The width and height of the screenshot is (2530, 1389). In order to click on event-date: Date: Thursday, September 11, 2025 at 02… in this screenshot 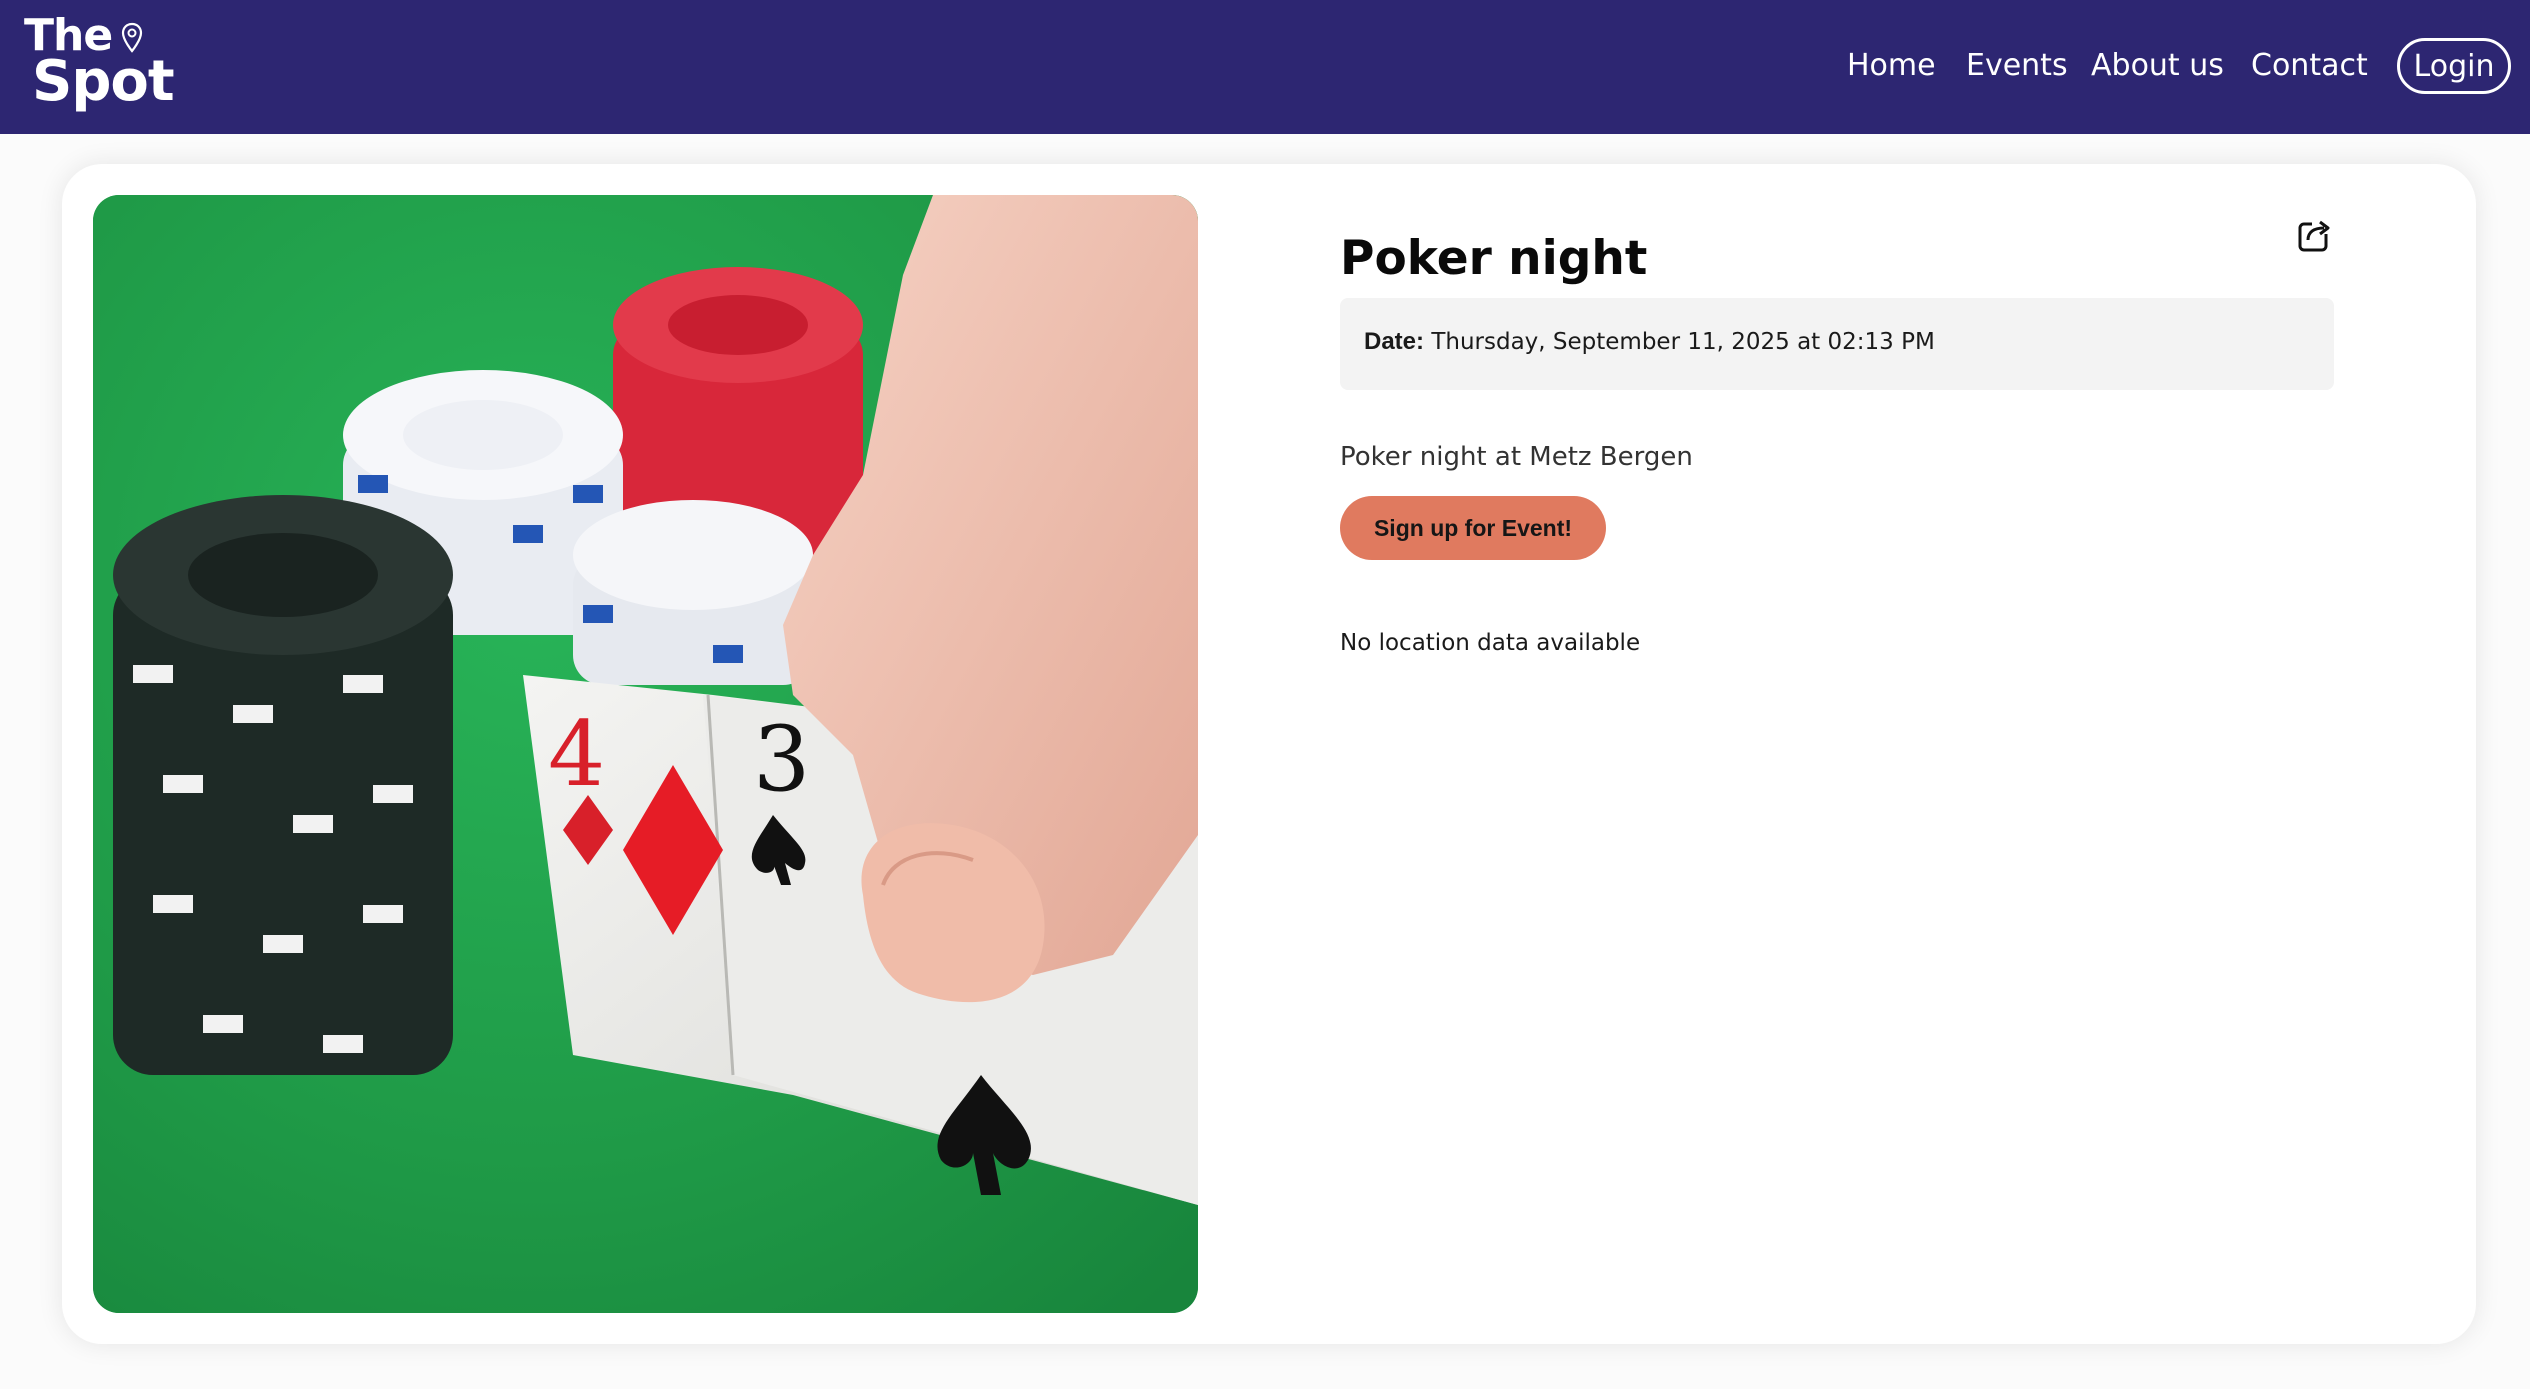, I will do `click(1649, 342)`.